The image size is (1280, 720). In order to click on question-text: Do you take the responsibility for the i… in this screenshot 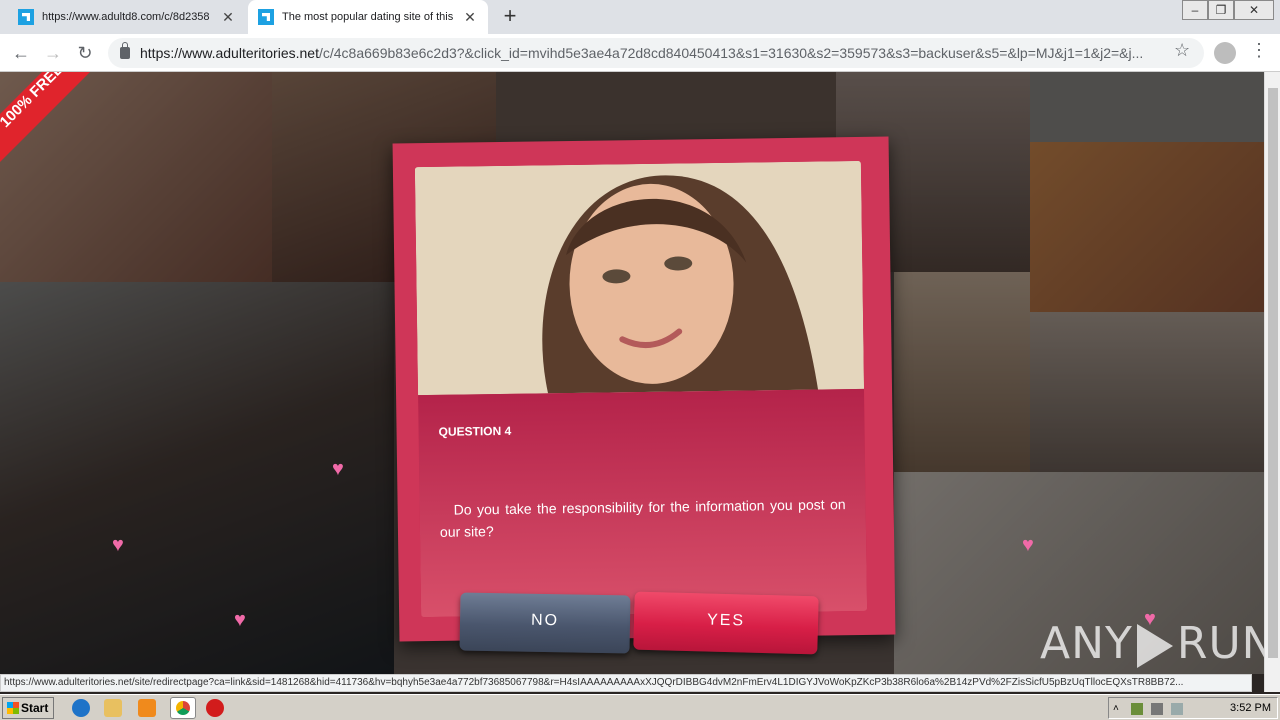, I will do `click(642, 518)`.